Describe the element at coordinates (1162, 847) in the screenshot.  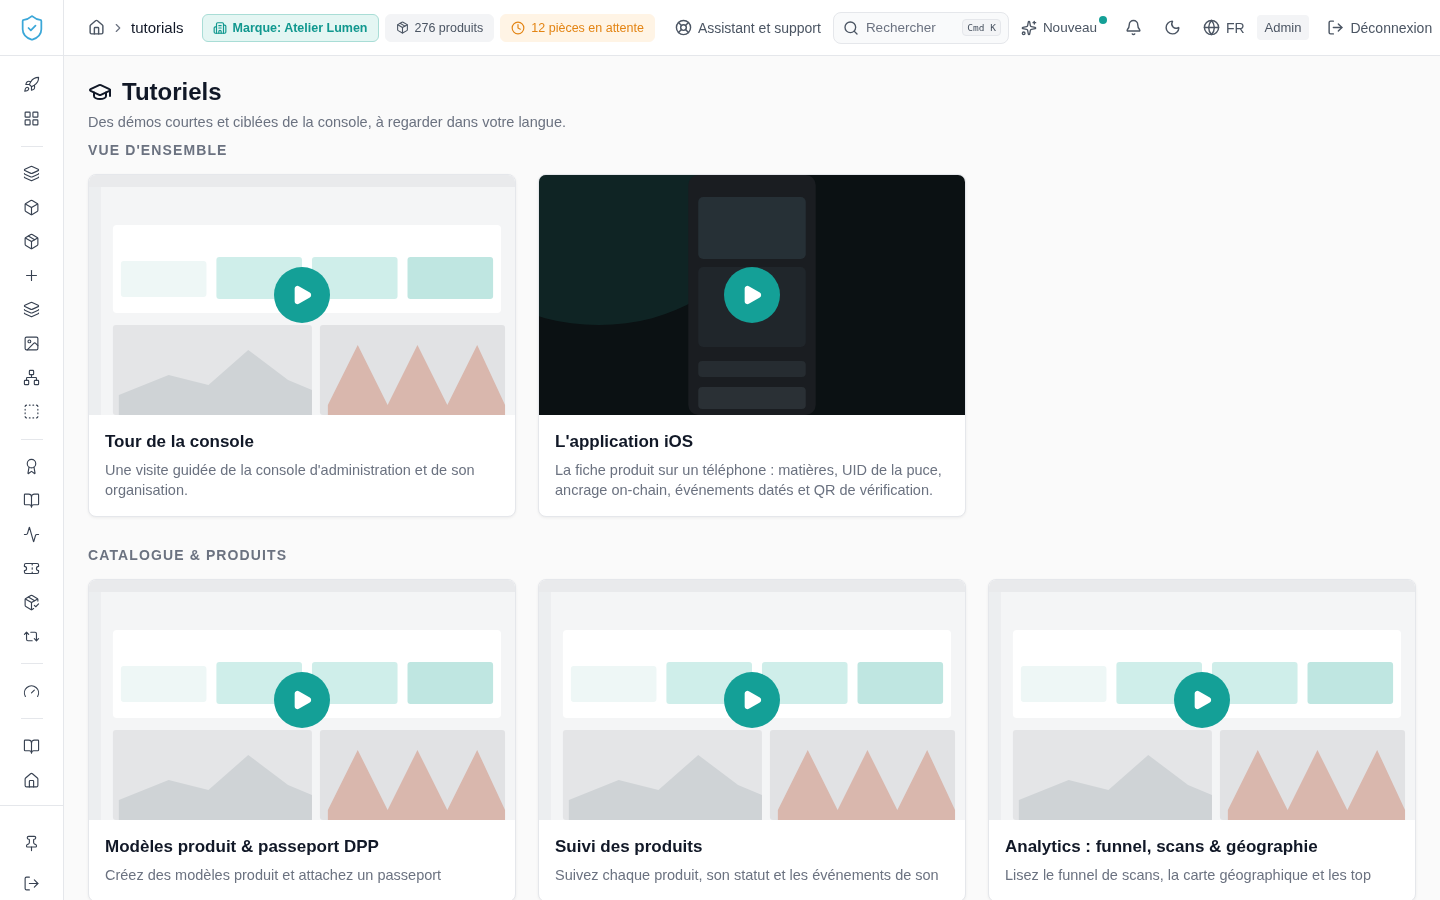
I see `card-title: Analytics : funnel, scans & géographie` at that location.